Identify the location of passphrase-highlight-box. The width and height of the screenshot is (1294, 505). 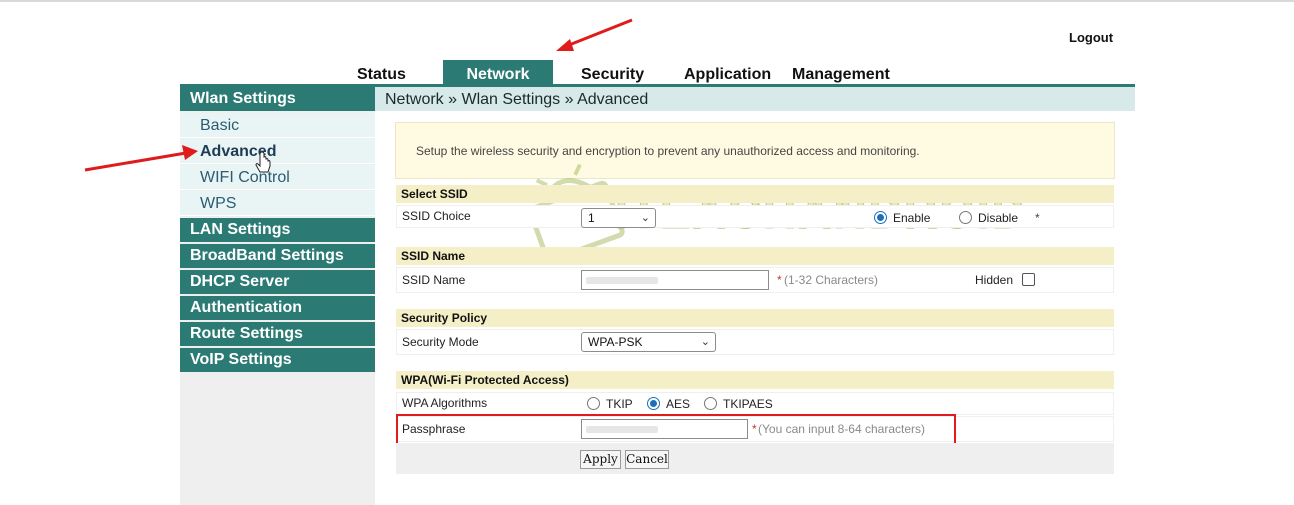
(676, 429).